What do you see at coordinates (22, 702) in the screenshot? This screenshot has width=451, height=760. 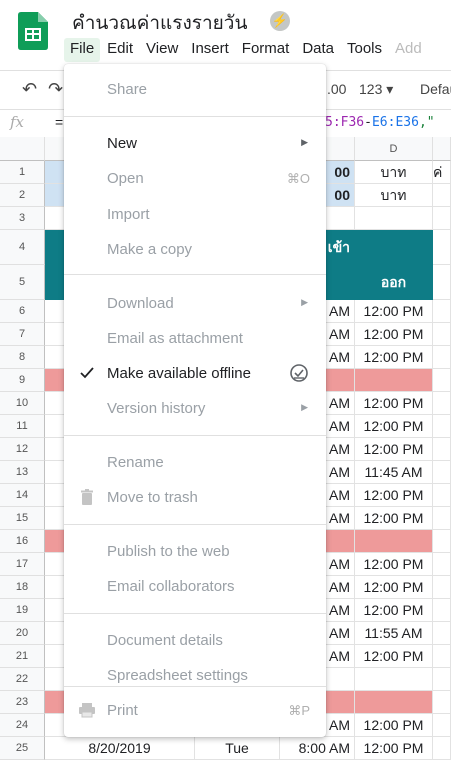 I see `row-number: 23` at bounding box center [22, 702].